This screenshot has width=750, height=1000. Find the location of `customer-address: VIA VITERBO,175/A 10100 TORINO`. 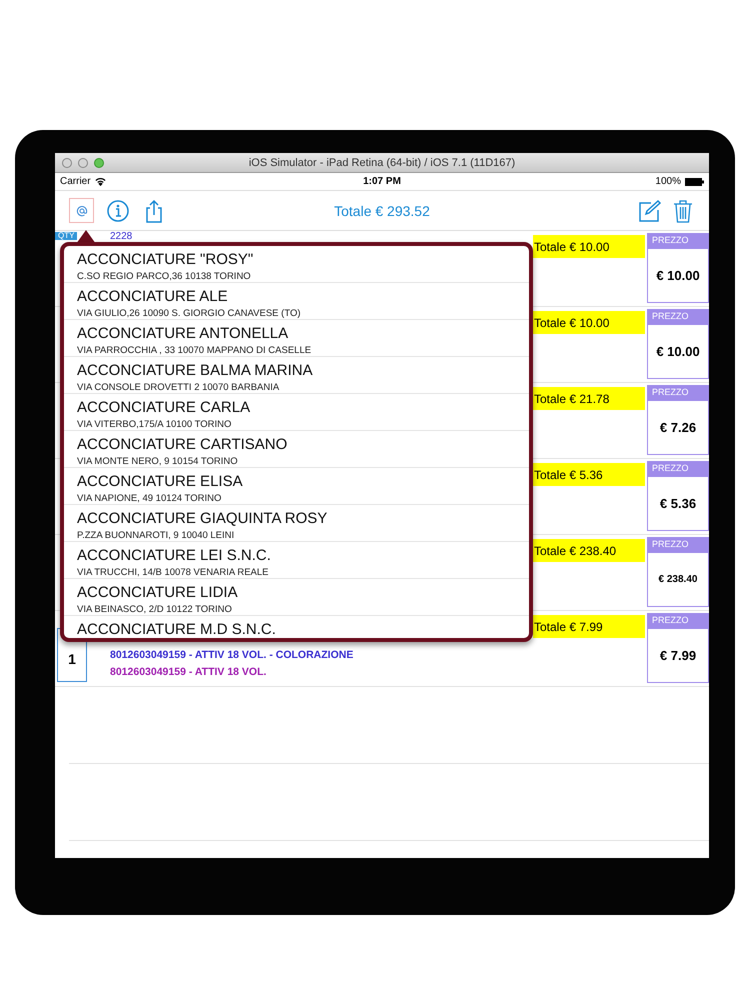

customer-address: VIA VITERBO,175/A 10100 TORINO is located at coordinates (154, 424).